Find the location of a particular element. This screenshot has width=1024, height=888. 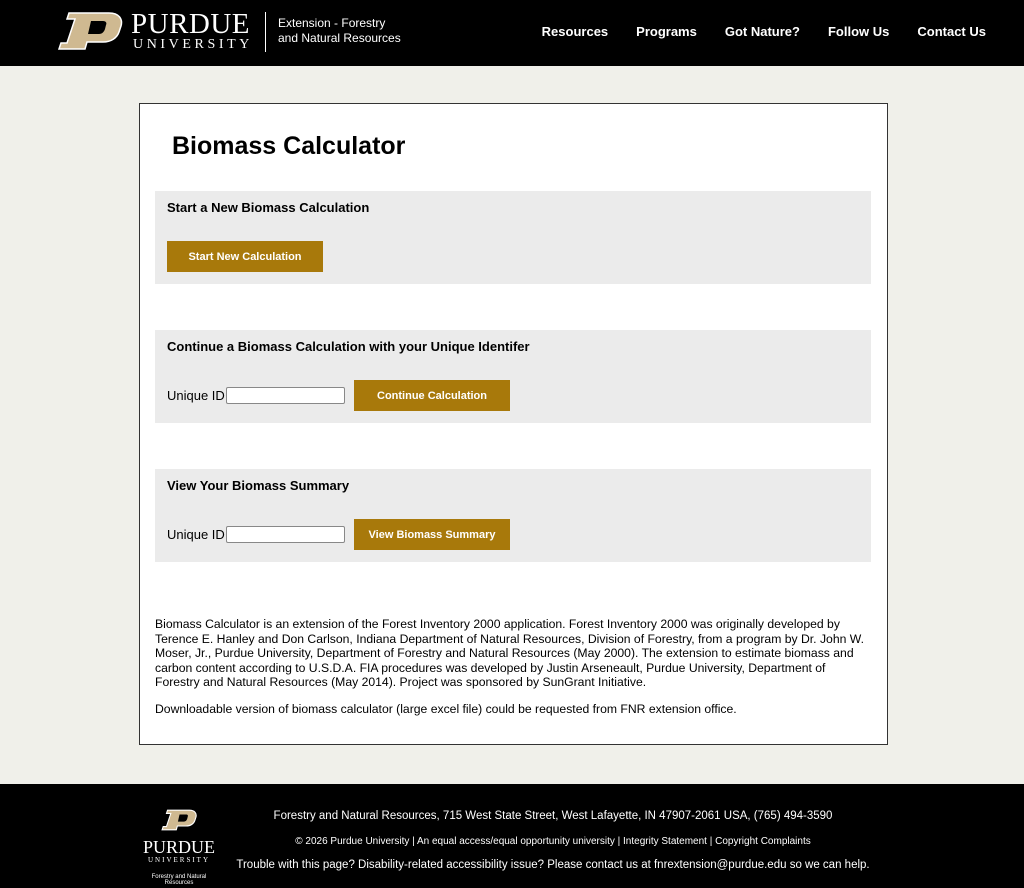

purdue-wordmark: PURDUE UNIVERSITY is located at coordinates (192, 31).